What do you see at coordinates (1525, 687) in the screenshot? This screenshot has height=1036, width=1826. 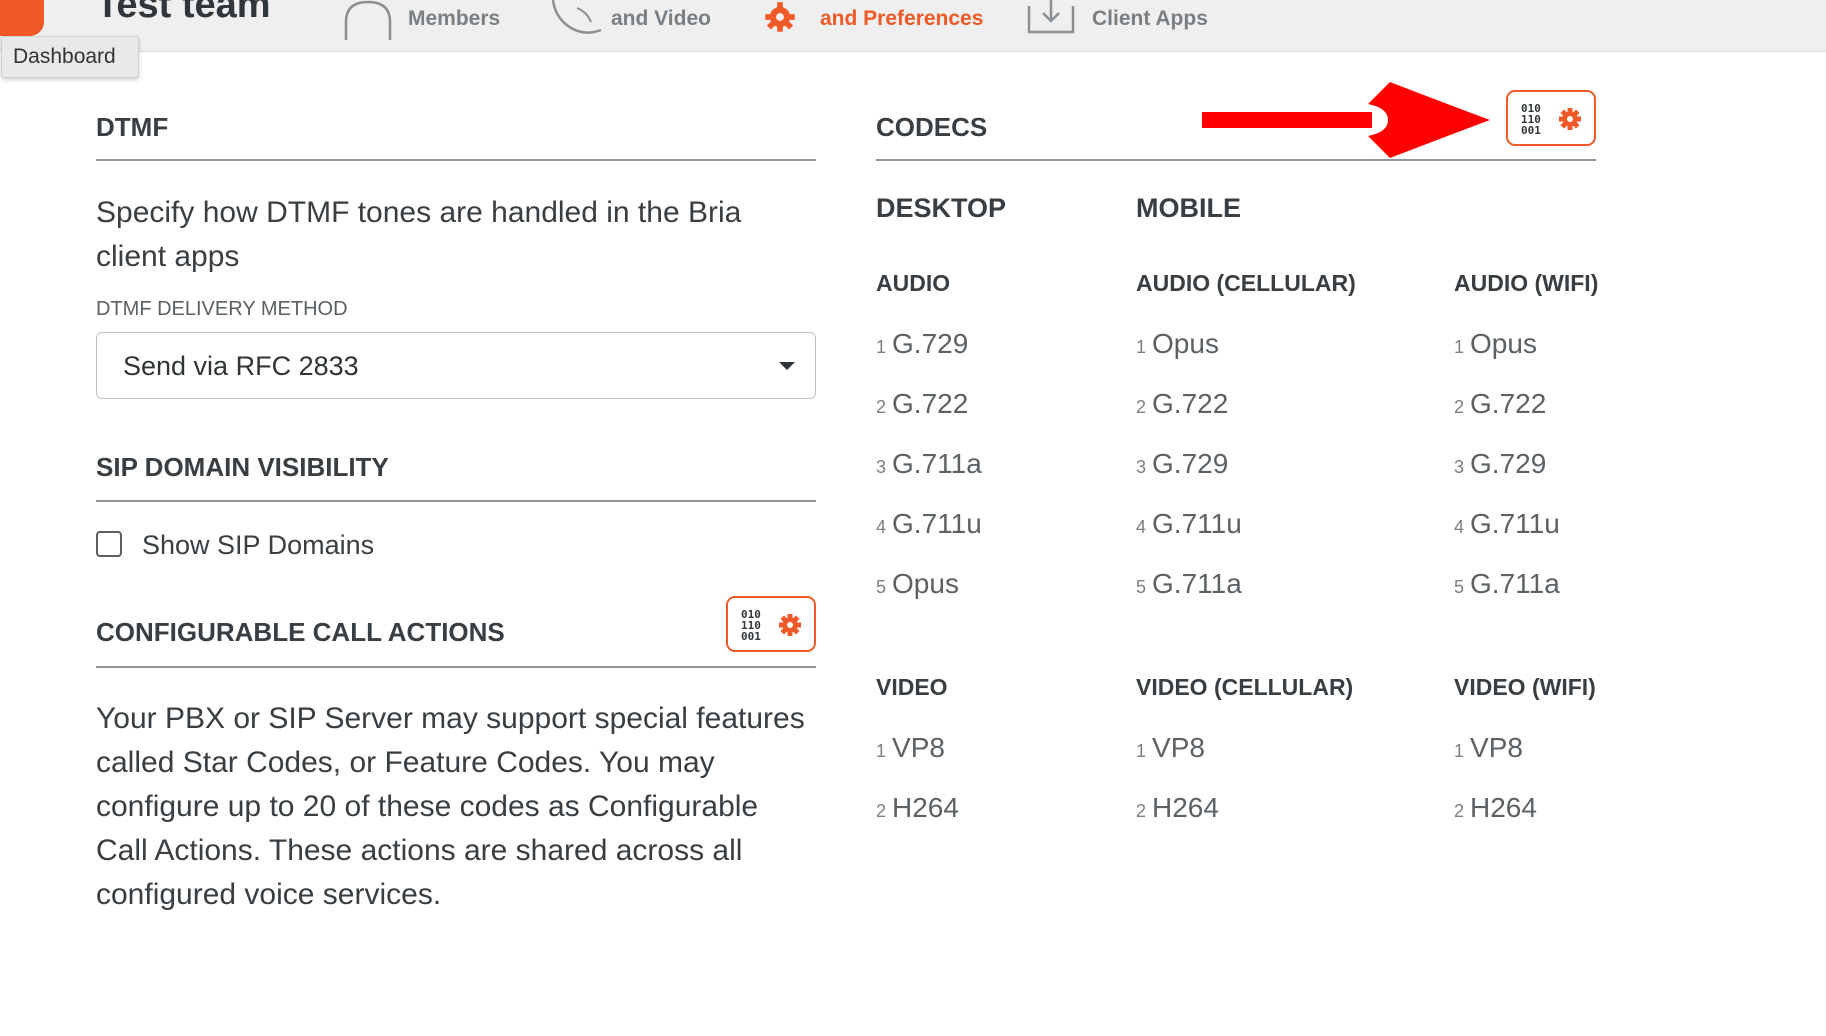 I see `wifi-video-heading: VIDEO (WIFI)` at bounding box center [1525, 687].